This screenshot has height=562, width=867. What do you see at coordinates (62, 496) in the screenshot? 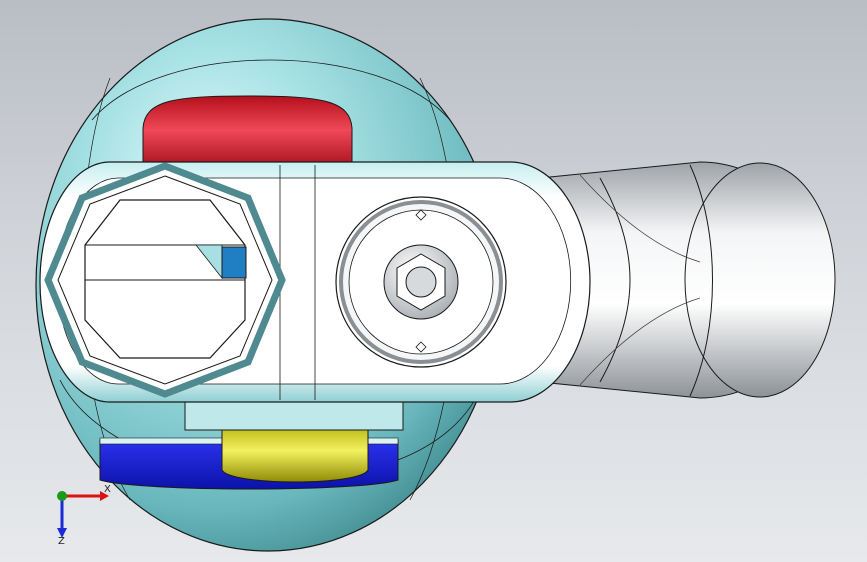
I see `y-axis-dot` at bounding box center [62, 496].